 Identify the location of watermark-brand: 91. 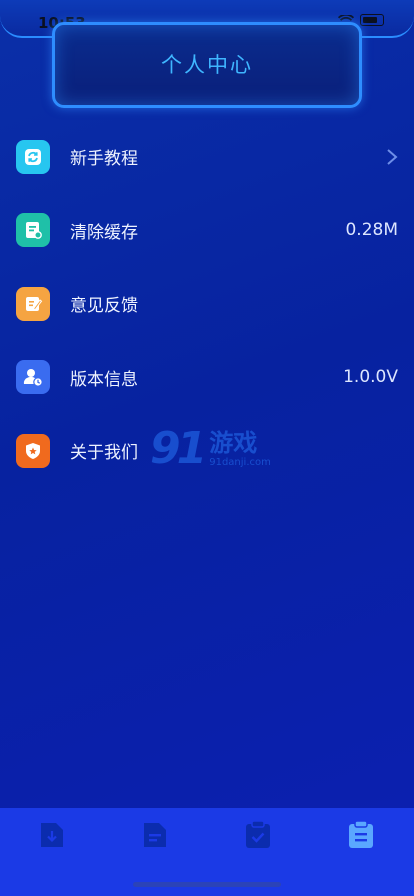
(178, 448).